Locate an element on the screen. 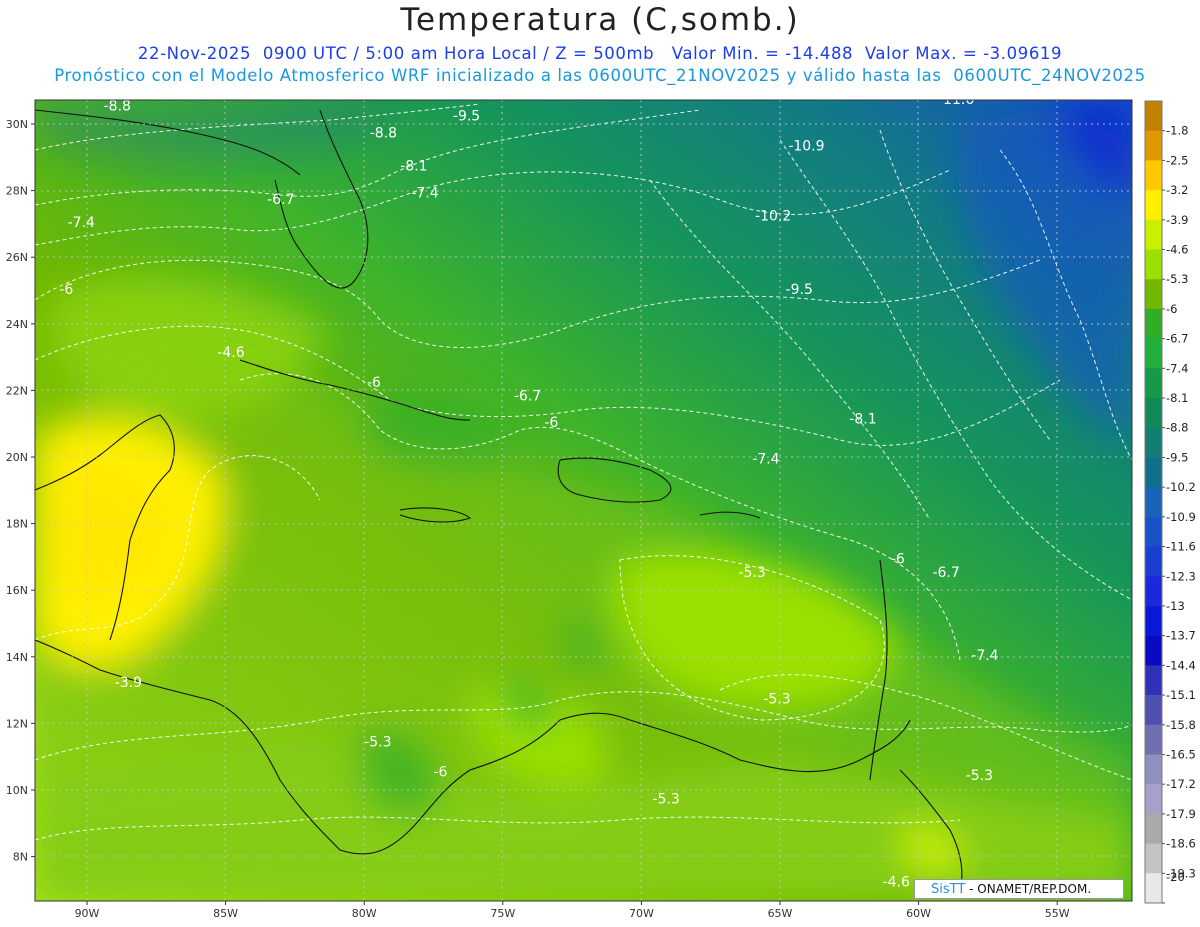 The height and width of the screenshot is (927, 1200). legend-label: -17.9 is located at coordinates (1181, 814).